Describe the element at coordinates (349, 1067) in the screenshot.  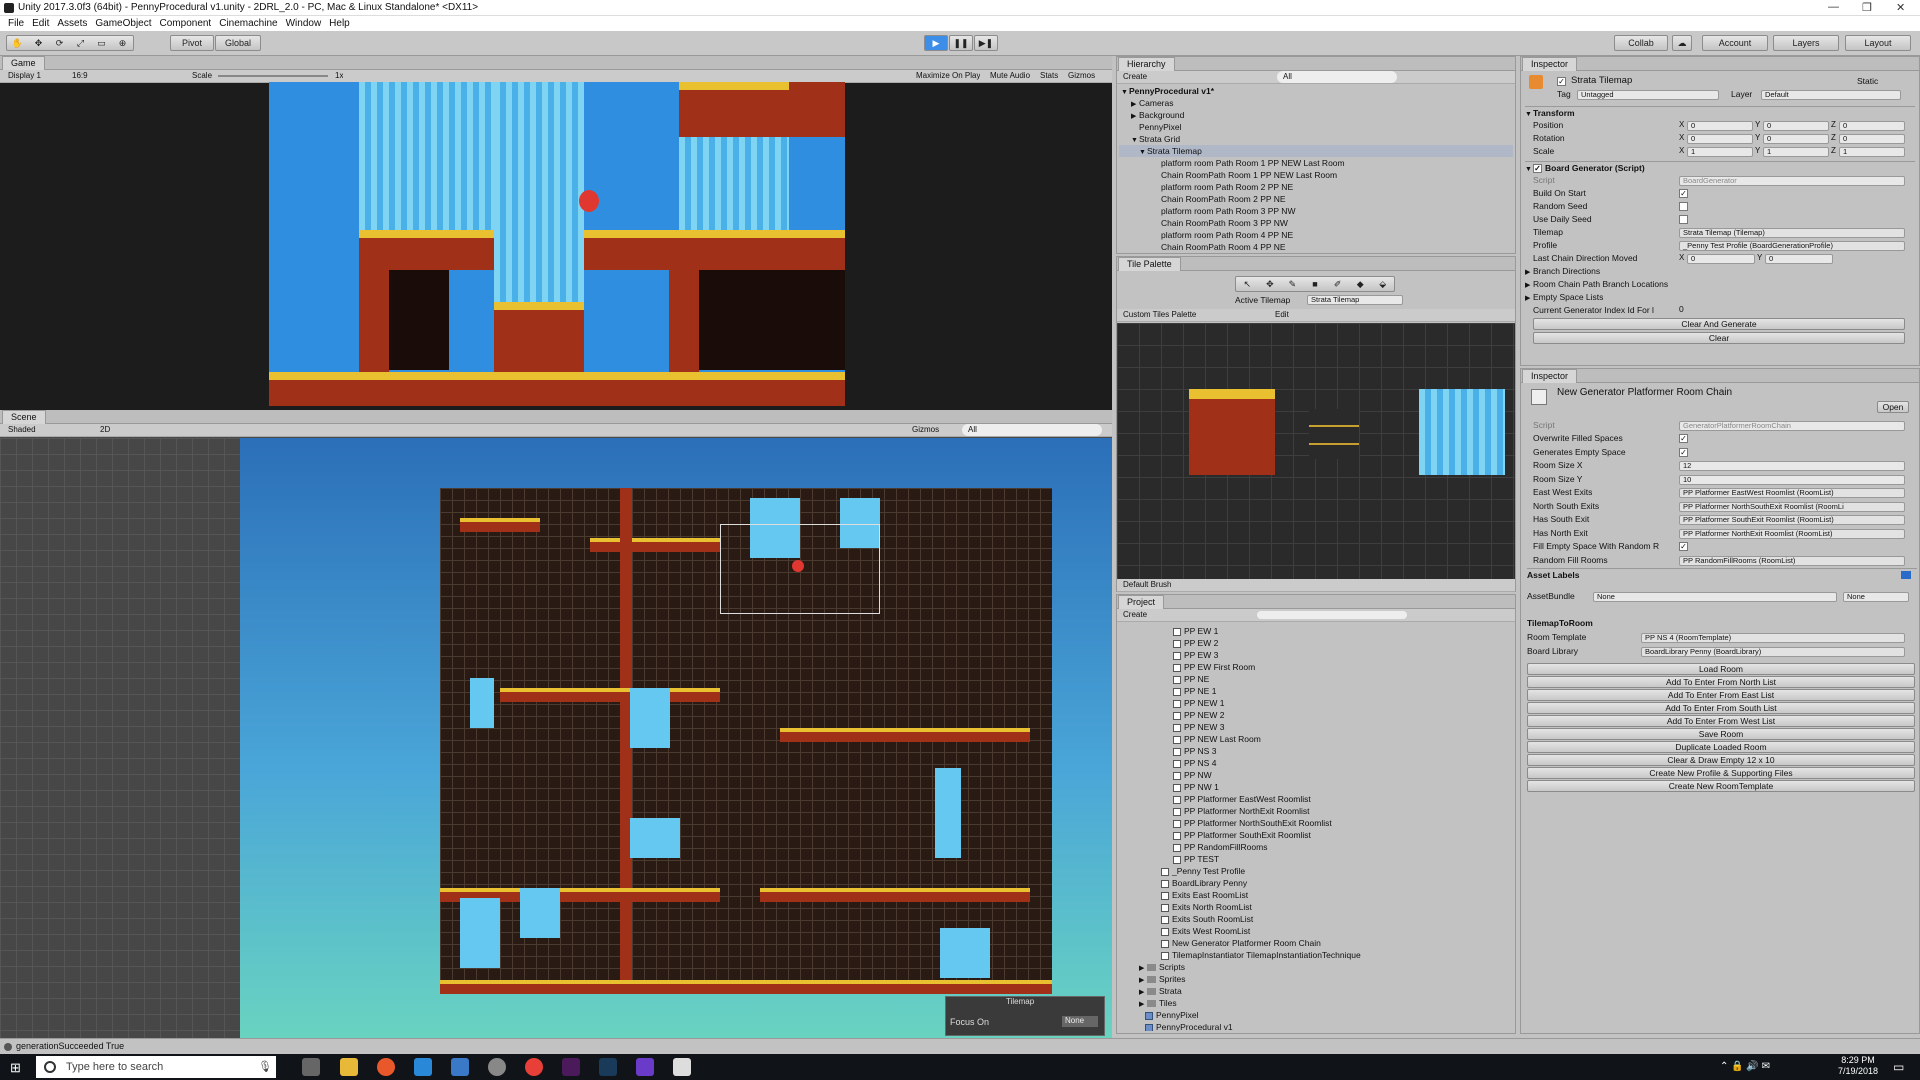
I see `file-explorer-icon` at that location.